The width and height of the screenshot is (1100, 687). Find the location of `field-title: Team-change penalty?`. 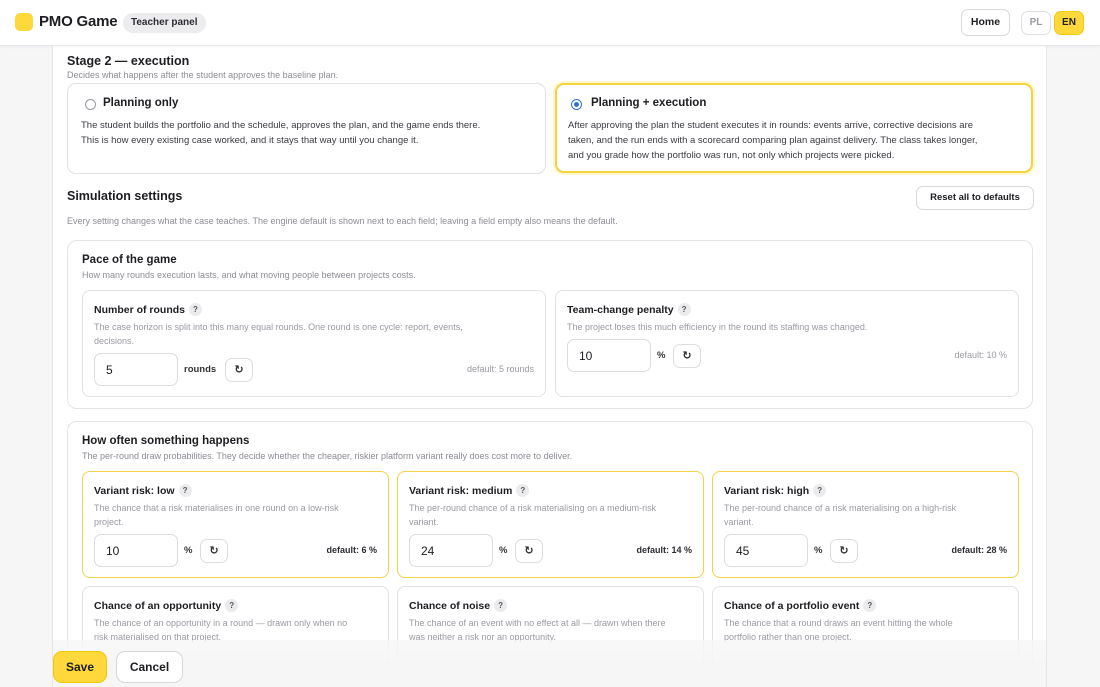

field-title: Team-change penalty? is located at coordinates (629, 309).